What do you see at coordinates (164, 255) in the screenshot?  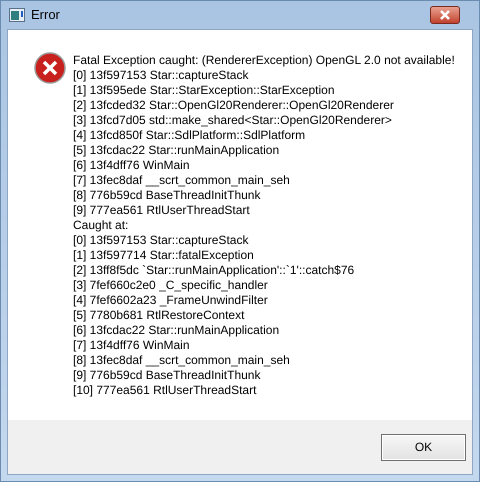 I see `message-line: [1] 13f597714 Star::fatalException` at bounding box center [164, 255].